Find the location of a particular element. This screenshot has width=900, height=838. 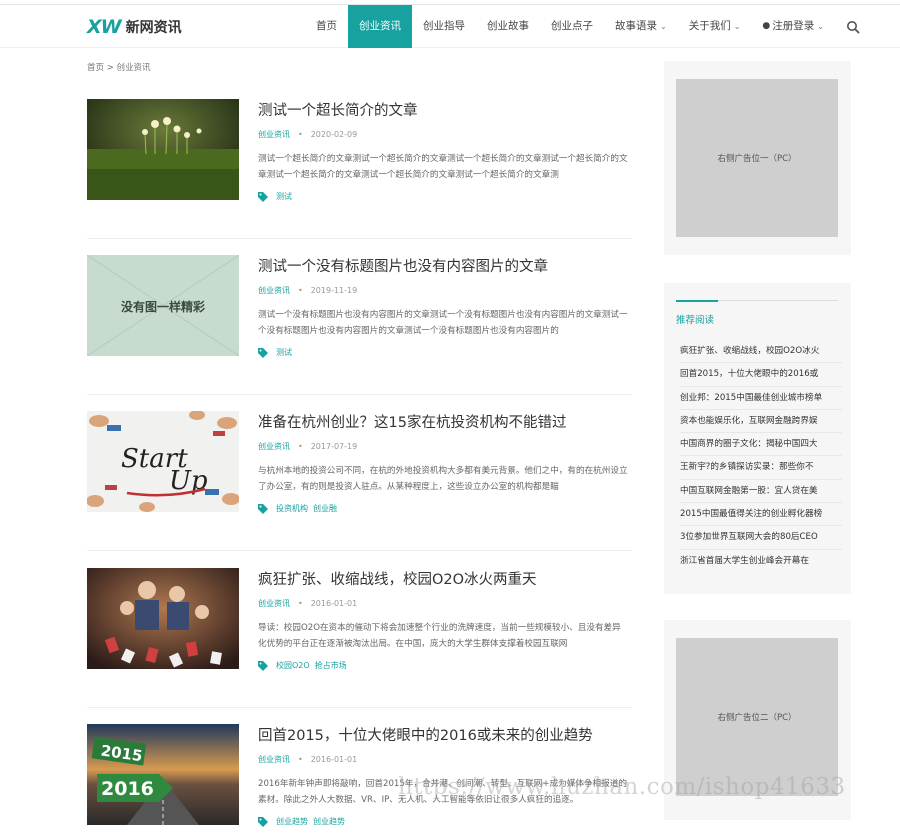

breadcrumb: 首页 > 创业资讯 is located at coordinates (119, 67).